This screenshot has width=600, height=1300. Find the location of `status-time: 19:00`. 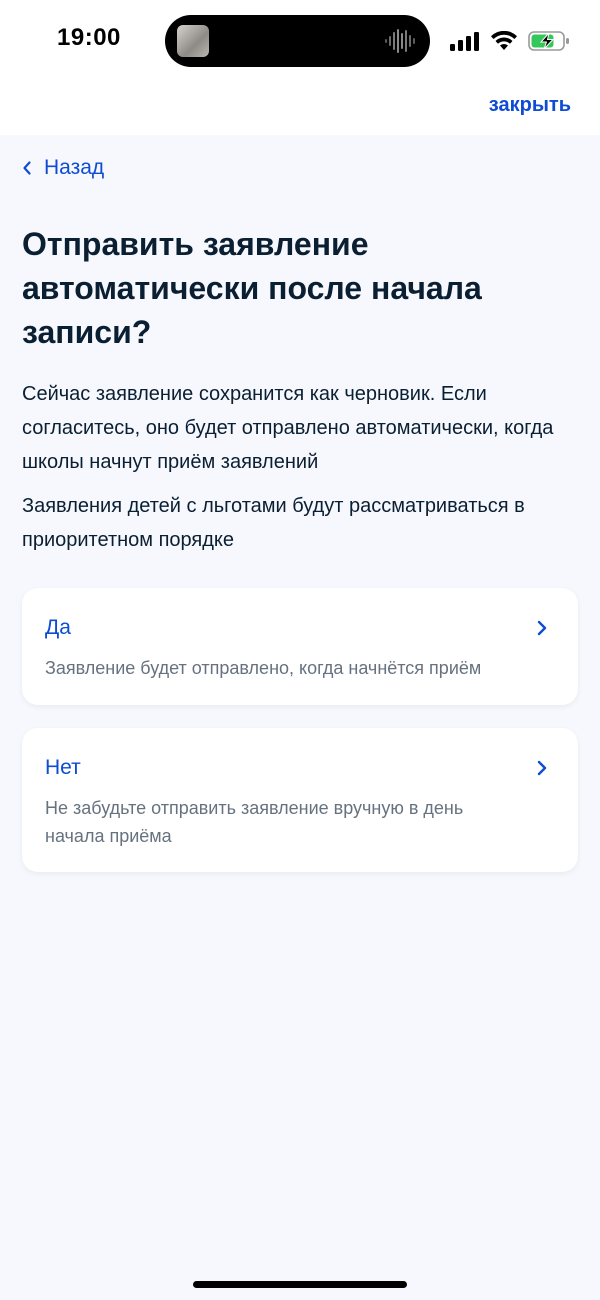

status-time: 19:00 is located at coordinates (89, 37).